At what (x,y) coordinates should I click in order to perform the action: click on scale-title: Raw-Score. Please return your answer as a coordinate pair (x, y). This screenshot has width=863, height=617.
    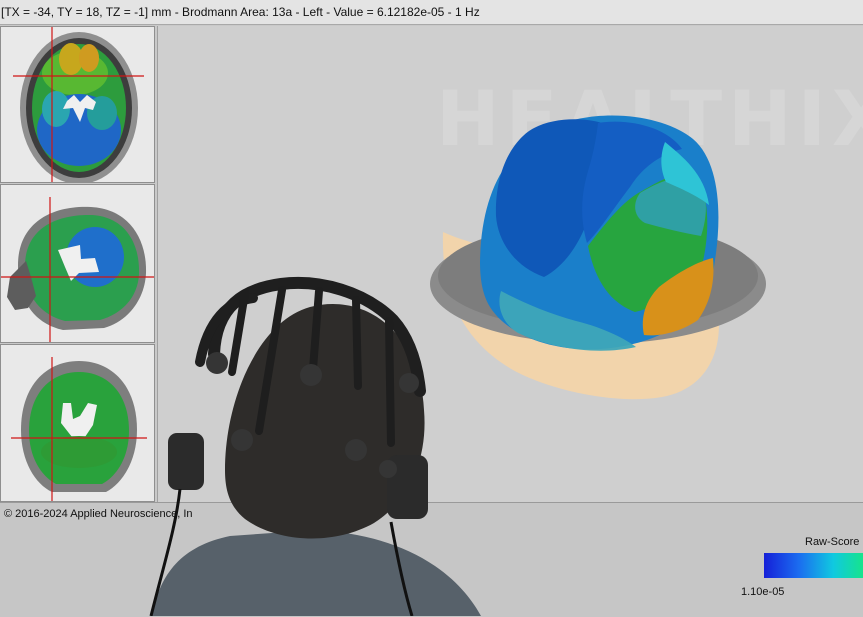
    Looking at the image, I should click on (832, 542).